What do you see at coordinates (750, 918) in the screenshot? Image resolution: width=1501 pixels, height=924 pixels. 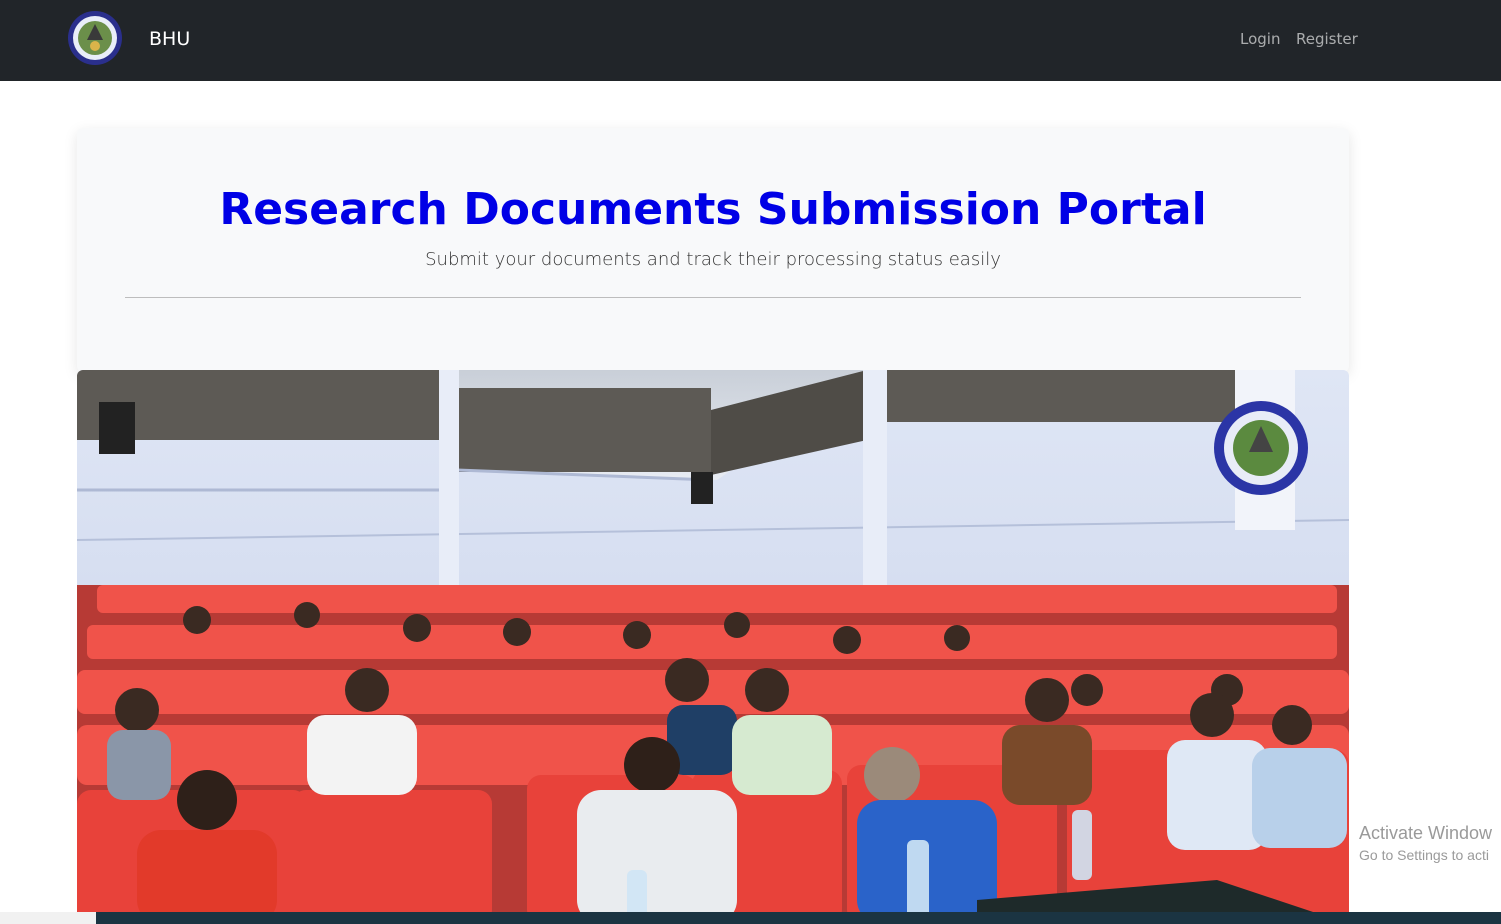 I see `os-taskbar` at bounding box center [750, 918].